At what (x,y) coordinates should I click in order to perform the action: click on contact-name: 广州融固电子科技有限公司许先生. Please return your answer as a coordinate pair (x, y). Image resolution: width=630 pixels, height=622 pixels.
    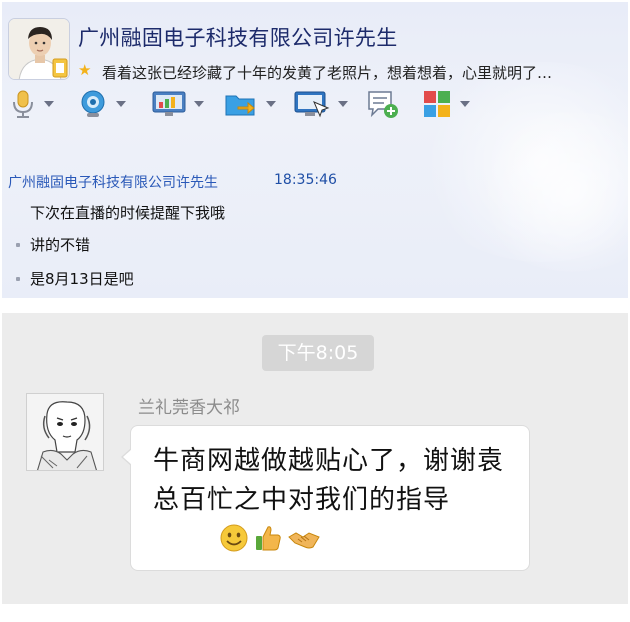
    Looking at the image, I should click on (238, 37).